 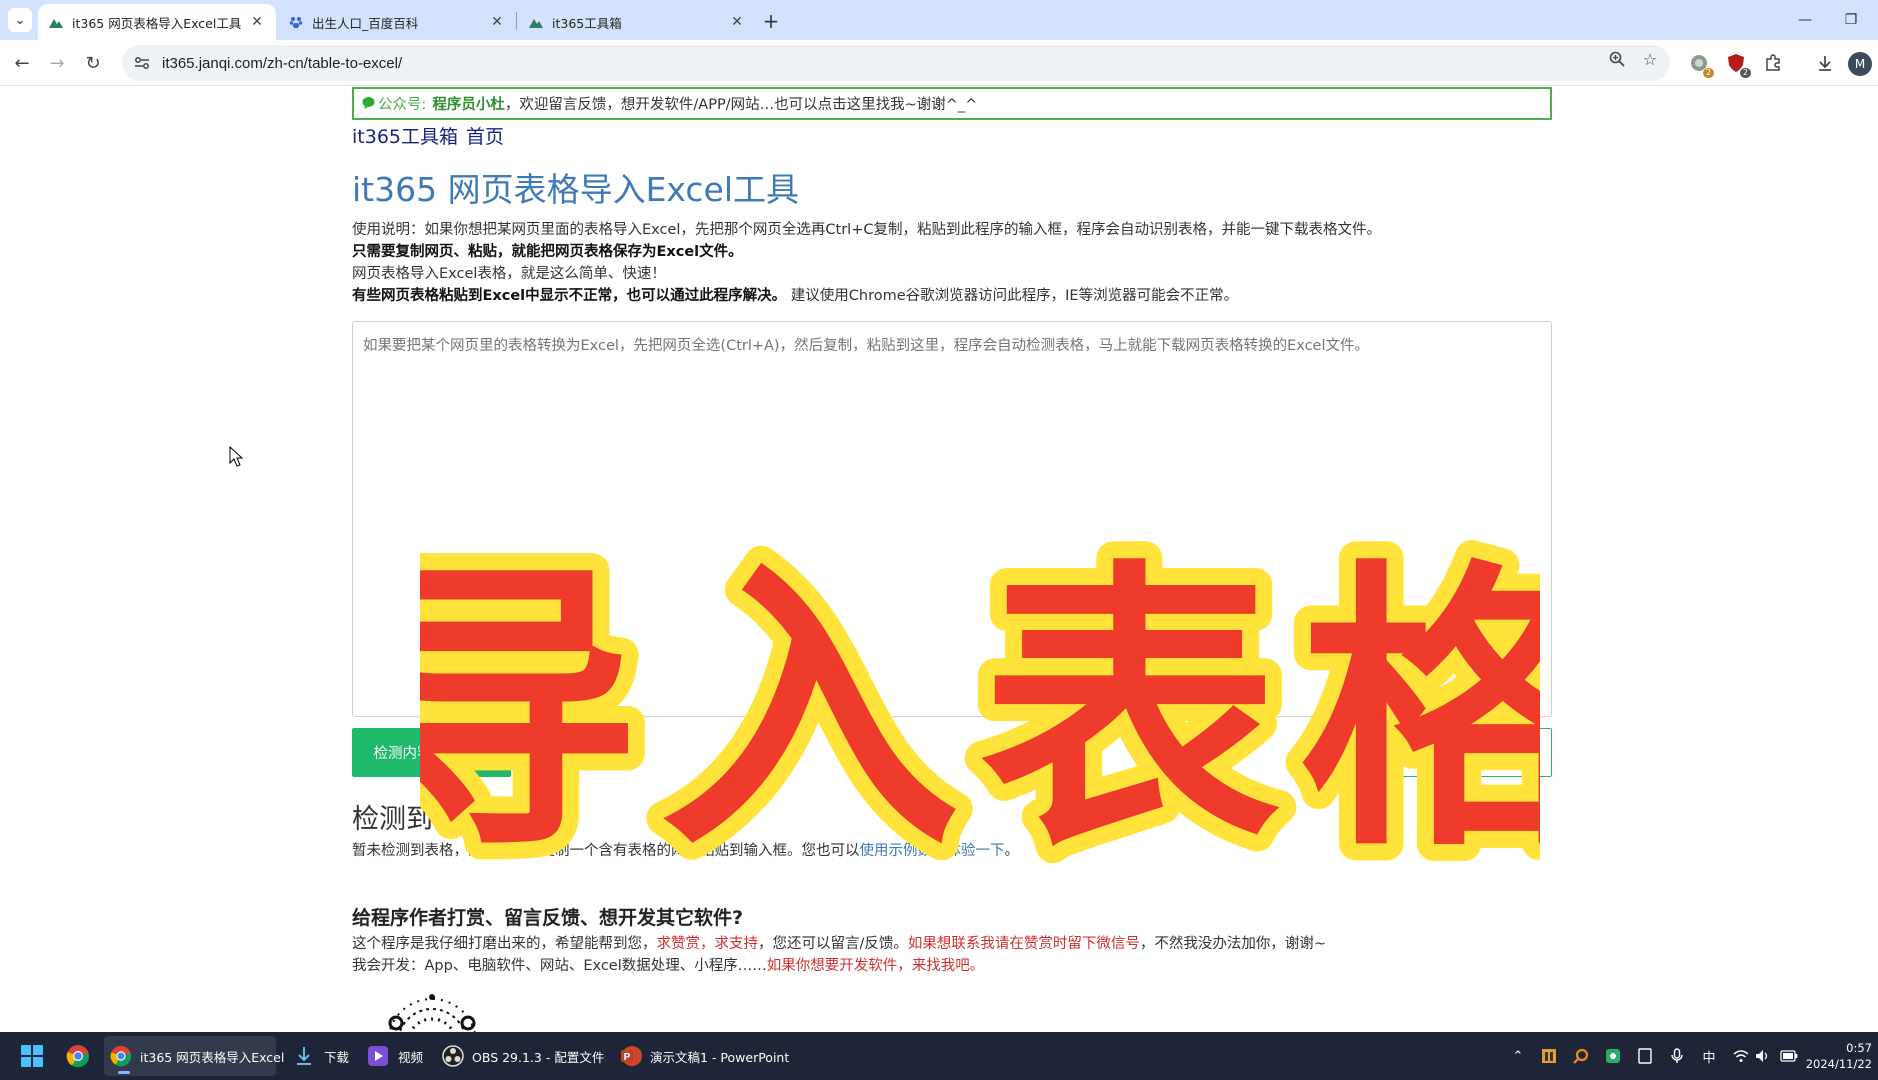 I want to click on support-line2-red: 如果你想要开发软件，来找我吧。, so click(x=875, y=966).